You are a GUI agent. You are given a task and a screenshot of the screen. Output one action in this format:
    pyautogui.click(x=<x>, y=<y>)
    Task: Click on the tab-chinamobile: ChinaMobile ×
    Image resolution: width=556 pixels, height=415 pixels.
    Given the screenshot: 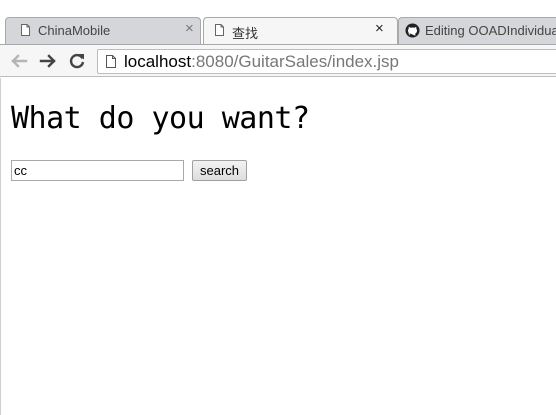 What is the action you would take?
    pyautogui.click(x=103, y=30)
    